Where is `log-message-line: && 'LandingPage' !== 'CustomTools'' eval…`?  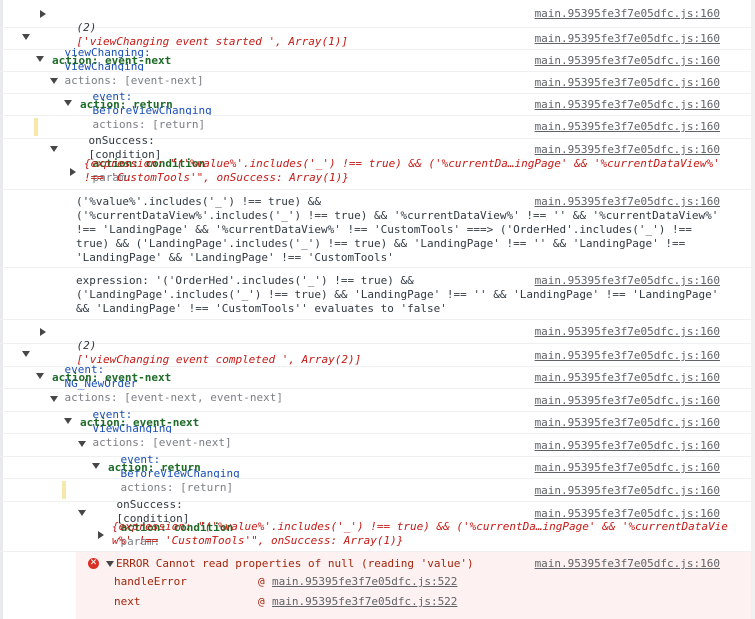
log-message-line: && 'LandingPage' !== 'CustomTools'' eval… is located at coordinates (261, 308).